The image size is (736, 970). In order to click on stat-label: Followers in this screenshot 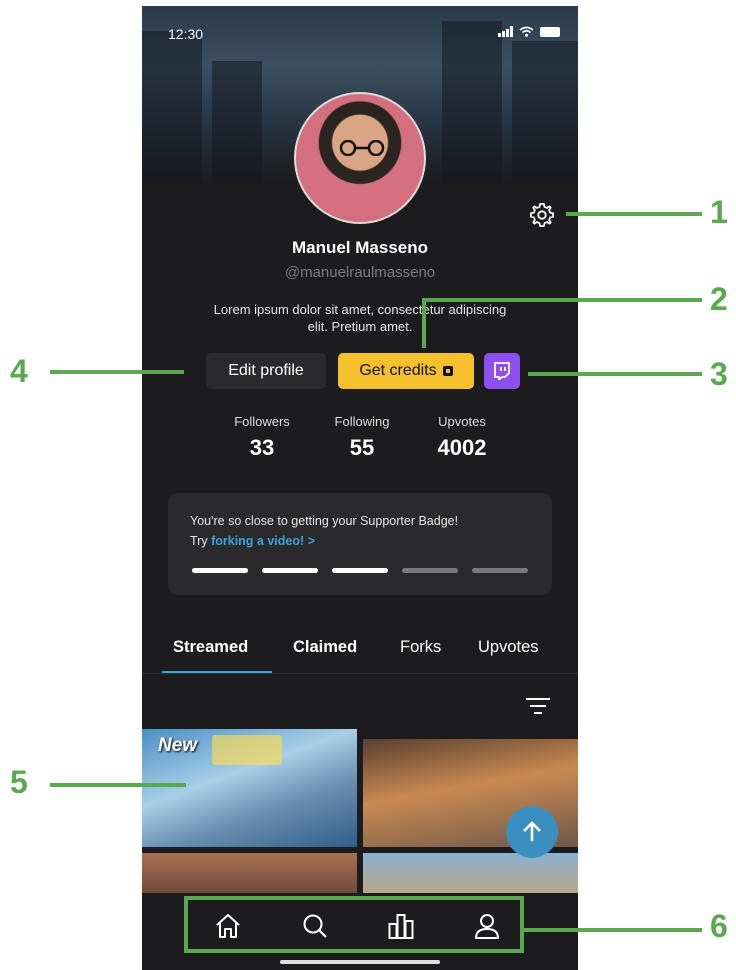, I will do `click(262, 421)`.